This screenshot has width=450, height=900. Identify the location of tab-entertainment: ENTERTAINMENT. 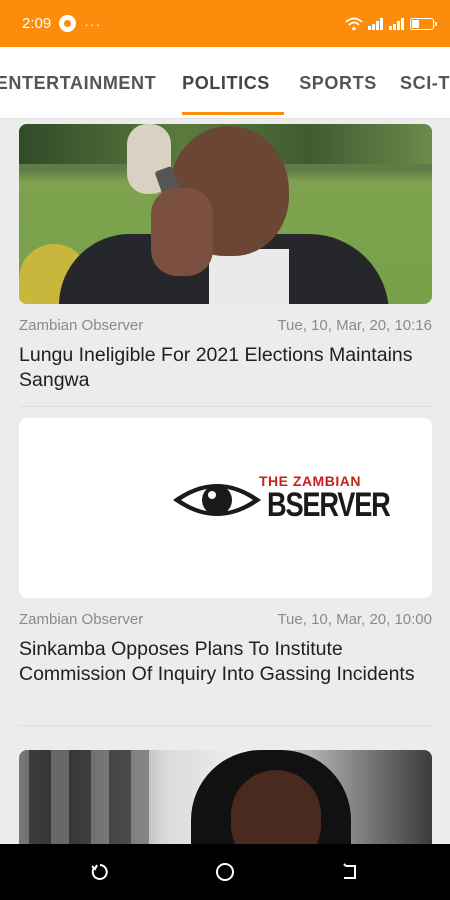
(78, 82).